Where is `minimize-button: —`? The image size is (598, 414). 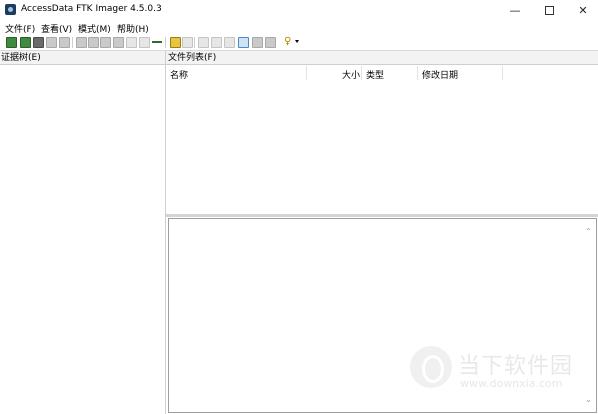 minimize-button: — is located at coordinates (515, 10).